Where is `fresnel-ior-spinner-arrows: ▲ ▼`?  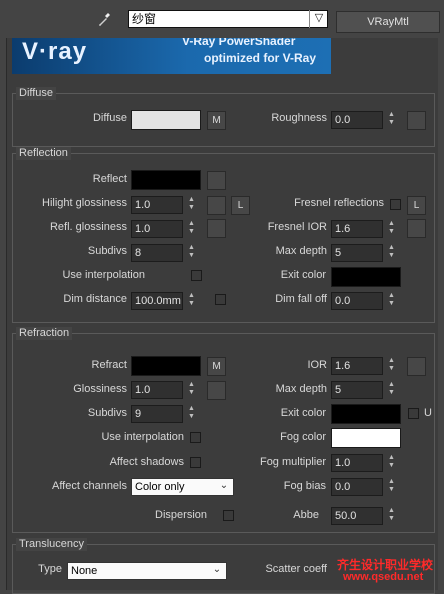
fresnel-ior-spinner-arrows: ▲ ▼ is located at coordinates (391, 229).